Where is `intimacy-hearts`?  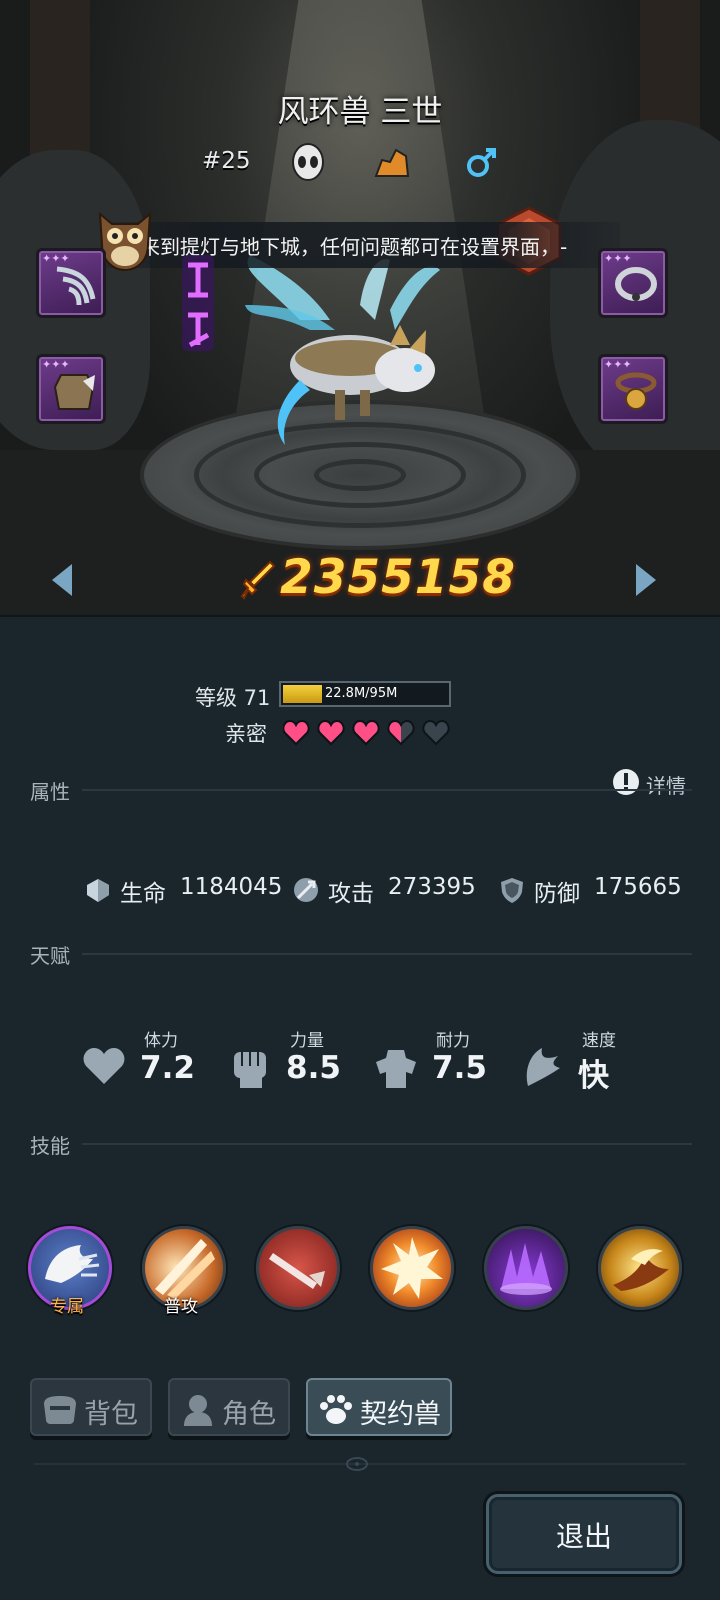
intimacy-hearts is located at coordinates (366, 733).